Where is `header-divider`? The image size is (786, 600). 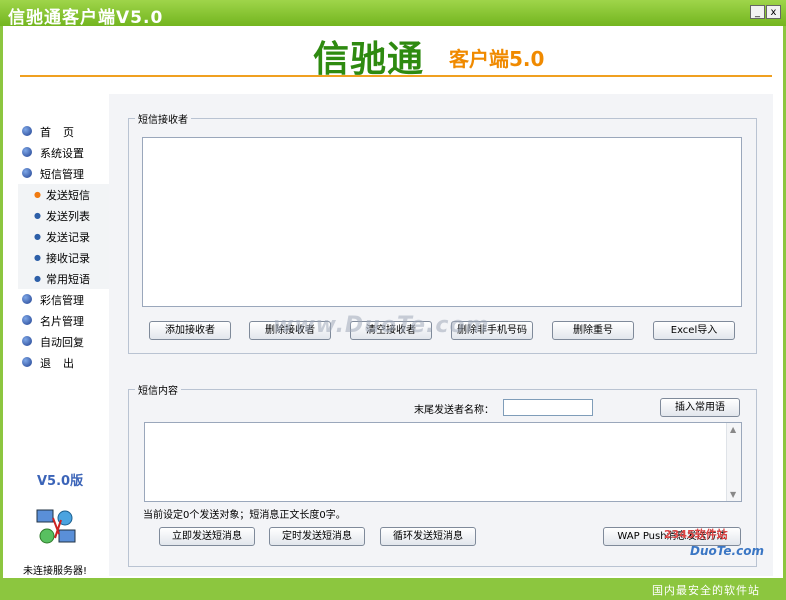 header-divider is located at coordinates (396, 76).